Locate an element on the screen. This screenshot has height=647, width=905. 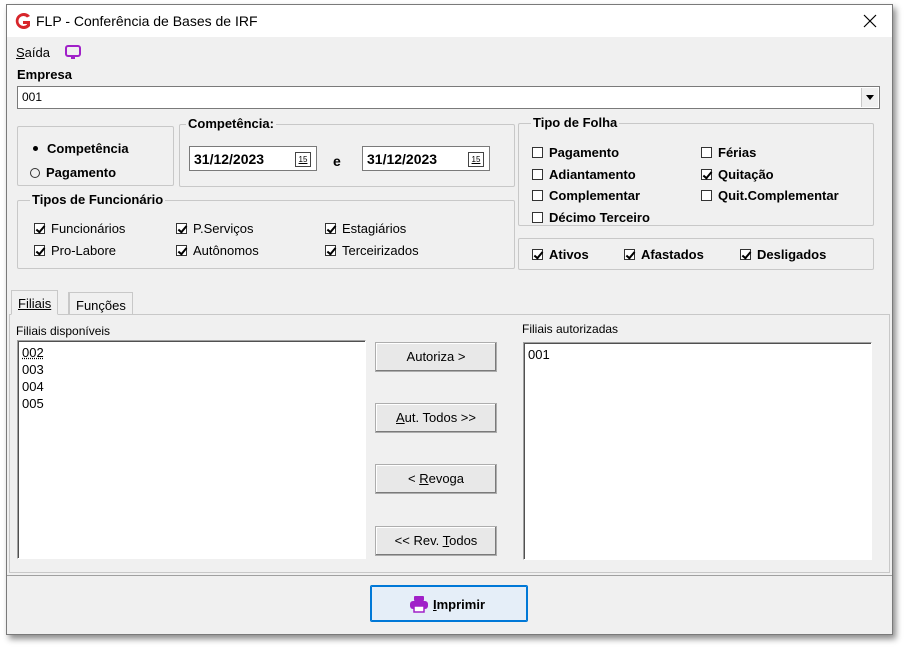
menu-saida: Saída is located at coordinates (33, 52).